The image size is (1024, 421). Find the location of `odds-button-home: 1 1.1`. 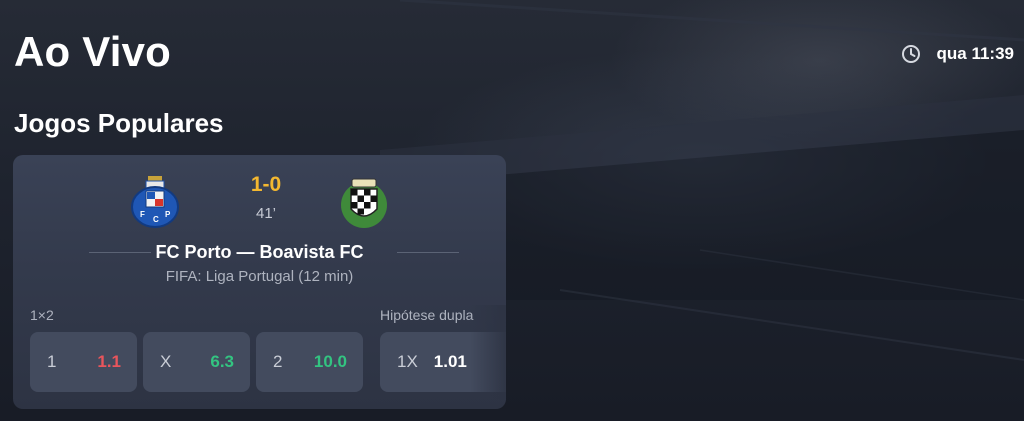

odds-button-home: 1 1.1 is located at coordinates (83, 362).